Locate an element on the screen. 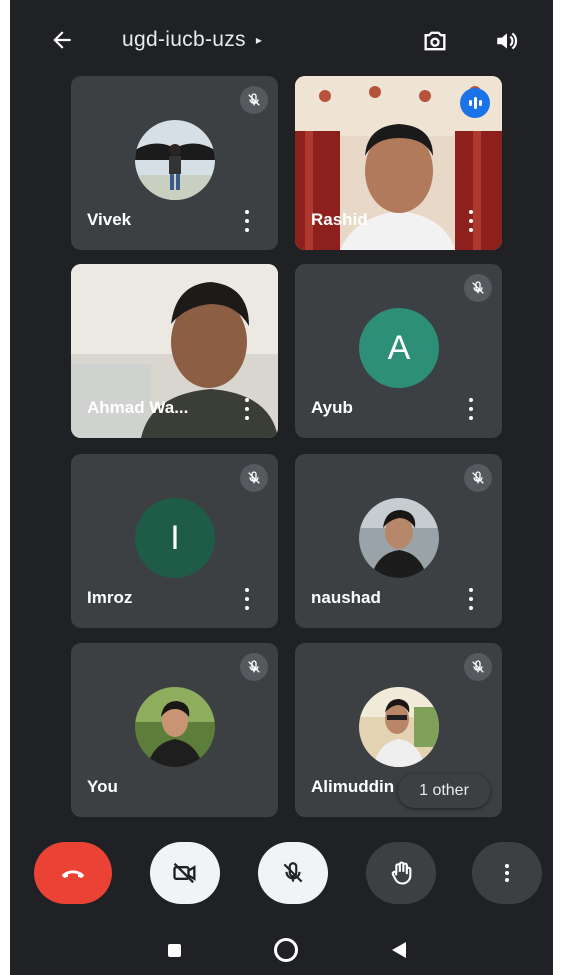  participant-tile: Vivek is located at coordinates (174, 163).